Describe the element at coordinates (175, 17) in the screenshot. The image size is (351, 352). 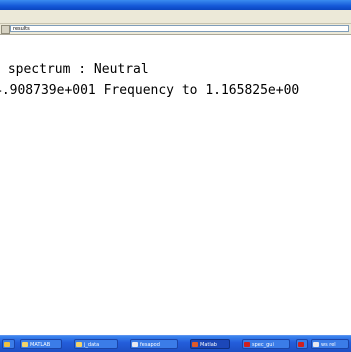
I see `toolbar` at that location.